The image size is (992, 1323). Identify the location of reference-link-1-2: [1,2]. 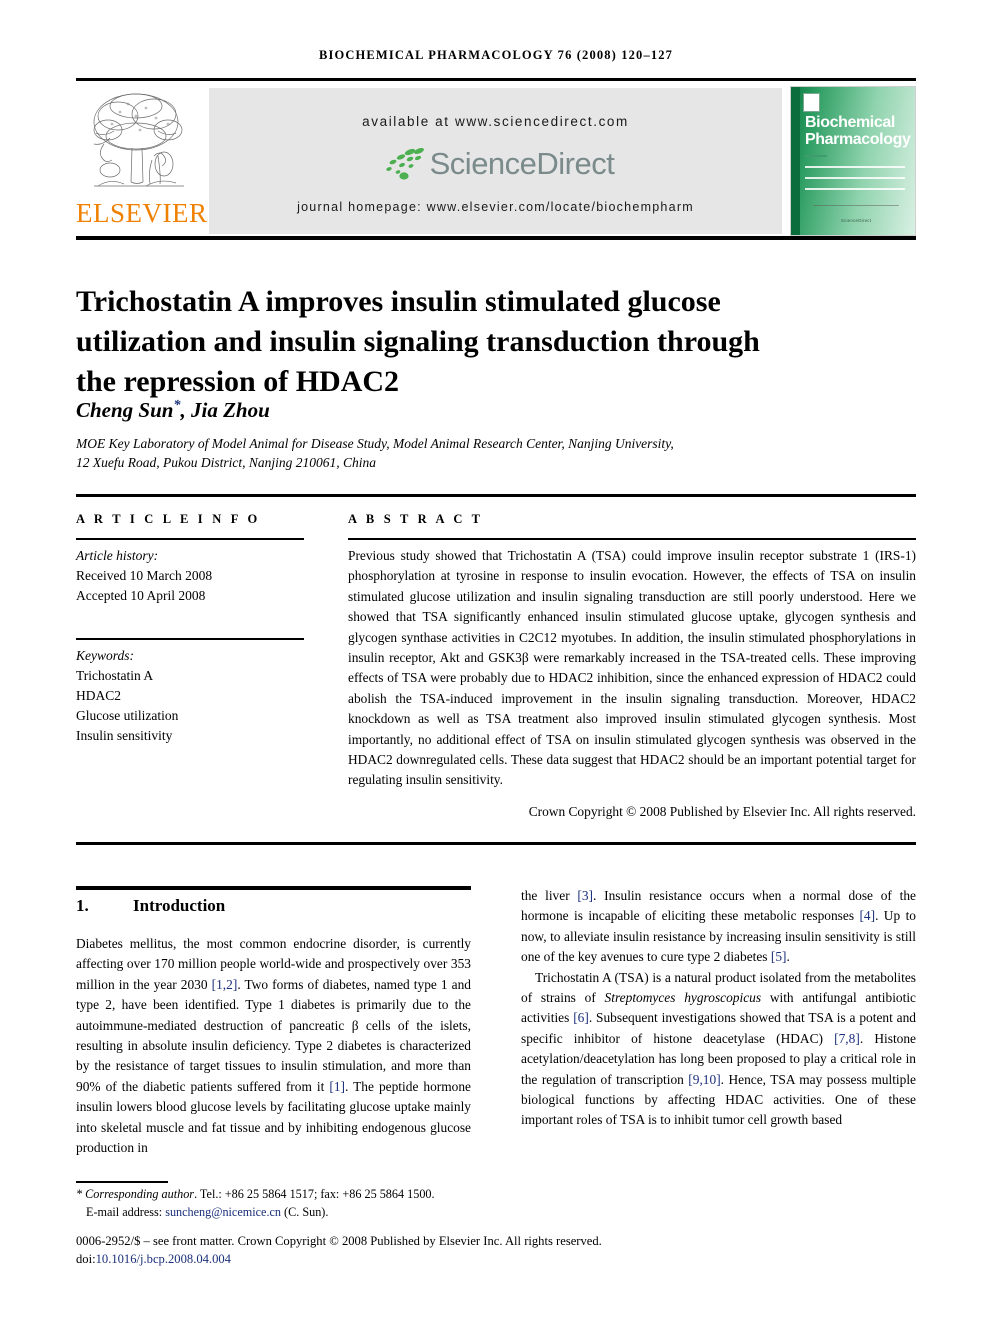
(225, 984).